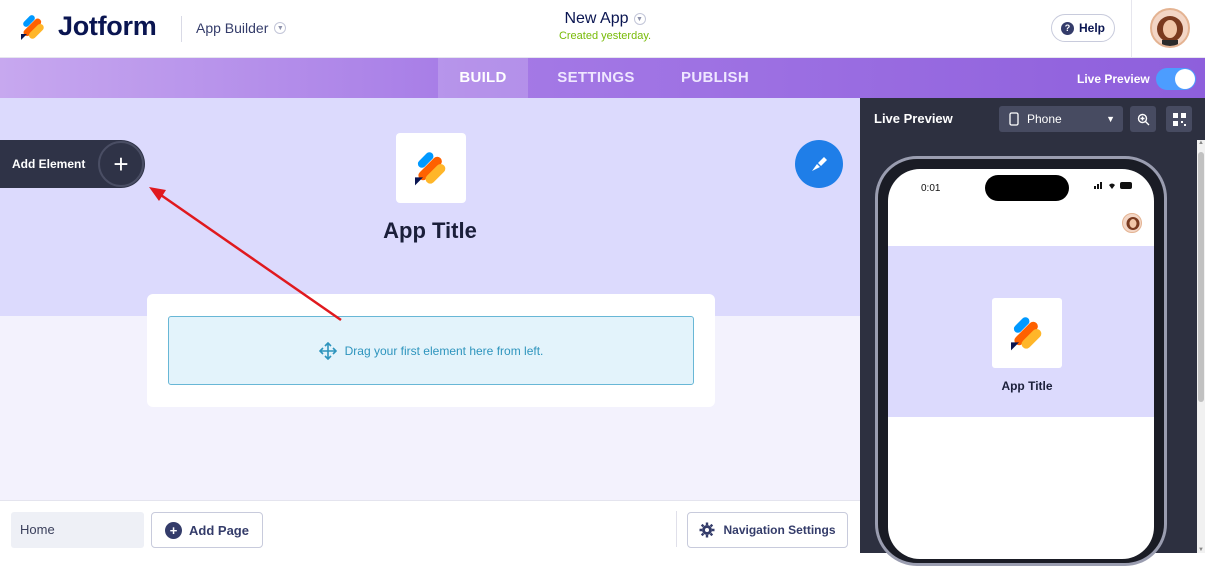 This screenshot has height=566, width=1205. What do you see at coordinates (1170, 31) in the screenshot?
I see `avatar-image` at bounding box center [1170, 31].